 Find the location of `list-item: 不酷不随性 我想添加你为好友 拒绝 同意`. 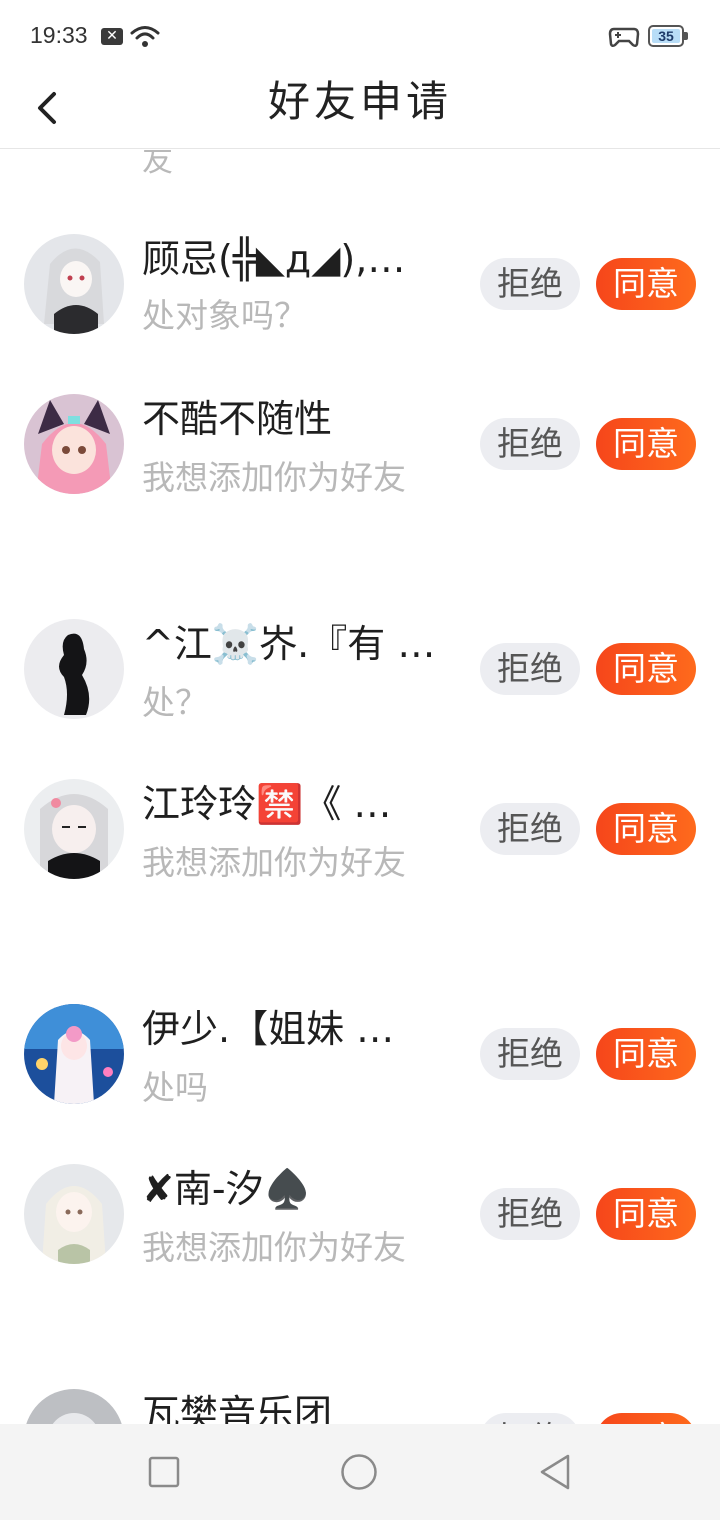

list-item: 不酷不随性 我想添加你为好友 拒绝 同意 is located at coordinates (360, 492).